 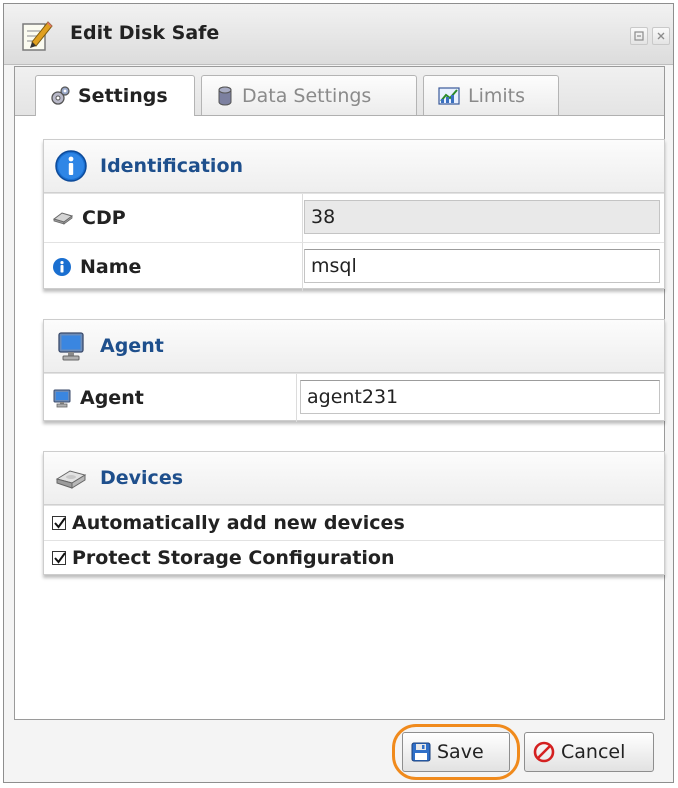 I want to click on agent-header: Agent, so click(x=354, y=346).